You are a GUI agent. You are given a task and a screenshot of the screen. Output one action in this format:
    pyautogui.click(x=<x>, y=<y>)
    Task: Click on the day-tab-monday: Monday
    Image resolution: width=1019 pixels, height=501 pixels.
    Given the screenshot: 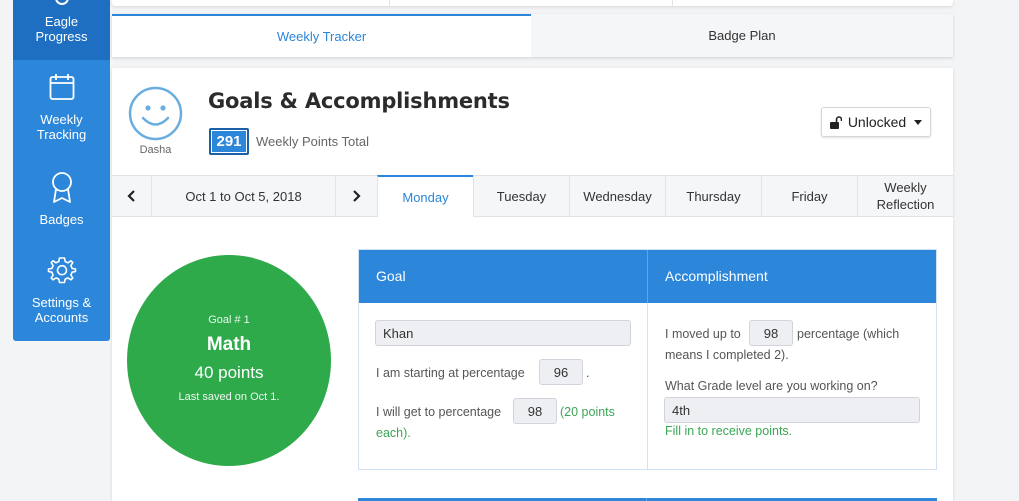 What is the action you would take?
    pyautogui.click(x=425, y=196)
    